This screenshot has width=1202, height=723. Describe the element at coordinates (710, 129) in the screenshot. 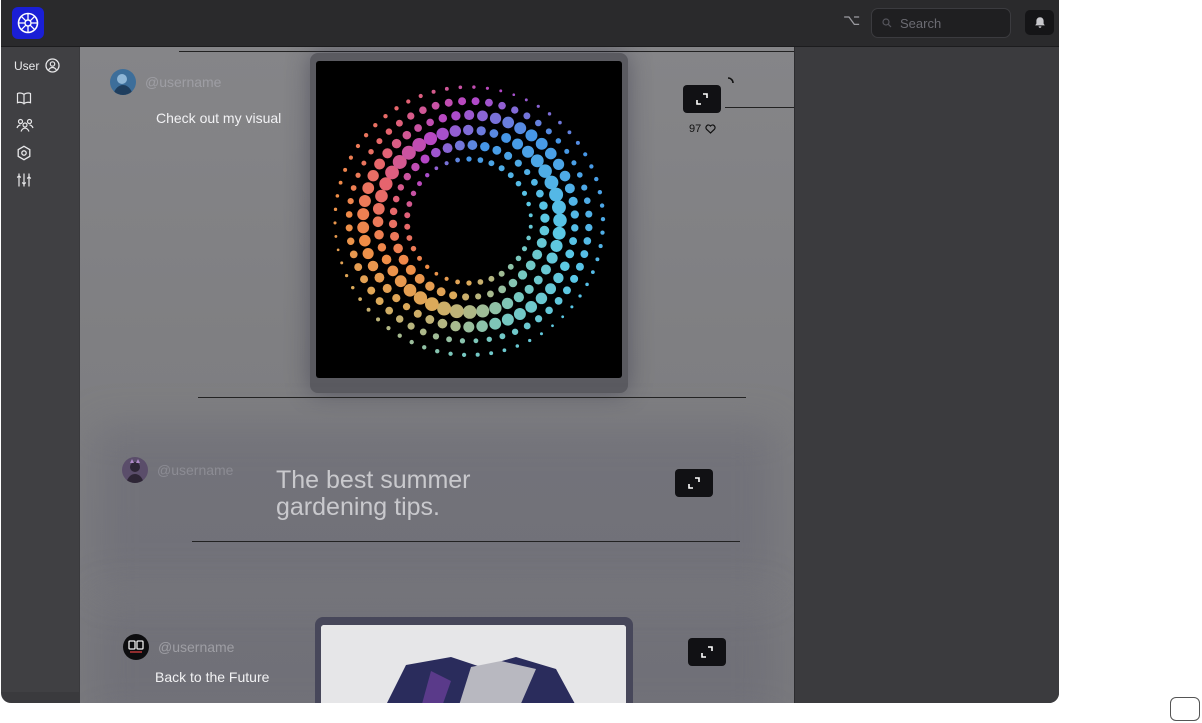

I see `heart-icon` at that location.